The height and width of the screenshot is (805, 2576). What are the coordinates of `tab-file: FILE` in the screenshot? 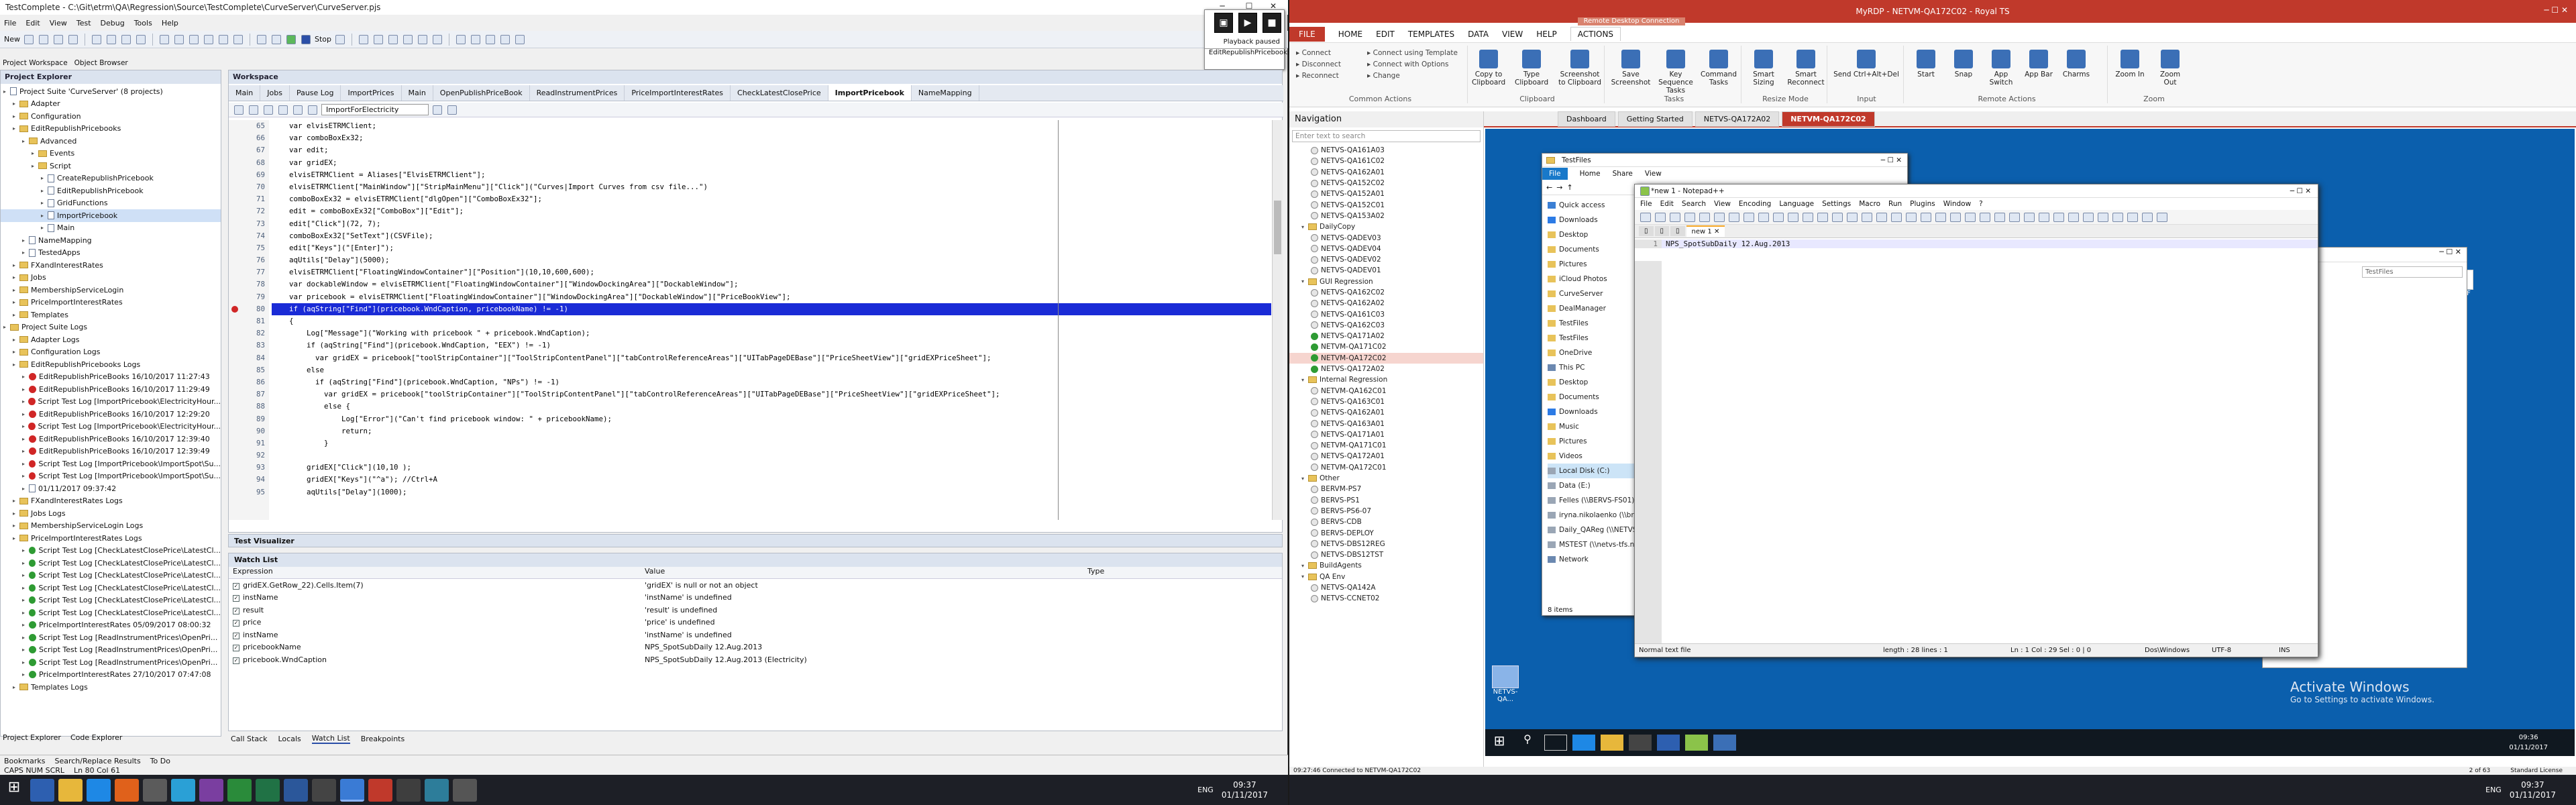 It's located at (1307, 34).